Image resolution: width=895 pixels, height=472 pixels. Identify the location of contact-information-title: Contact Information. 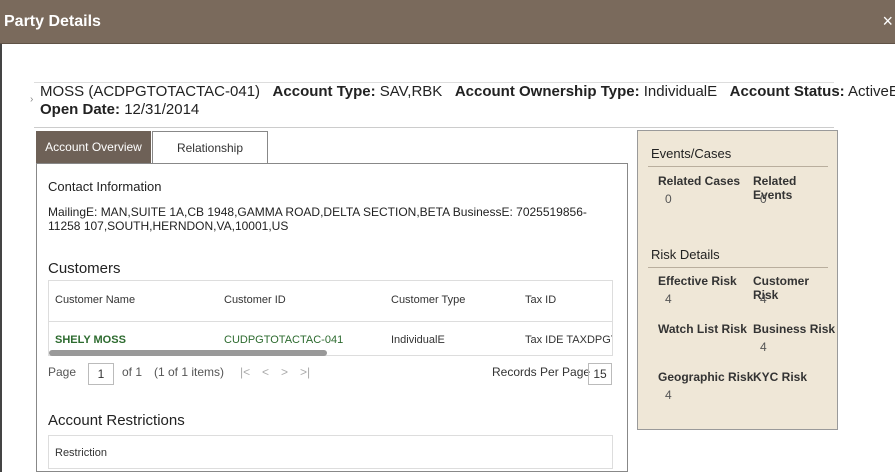
(105, 186).